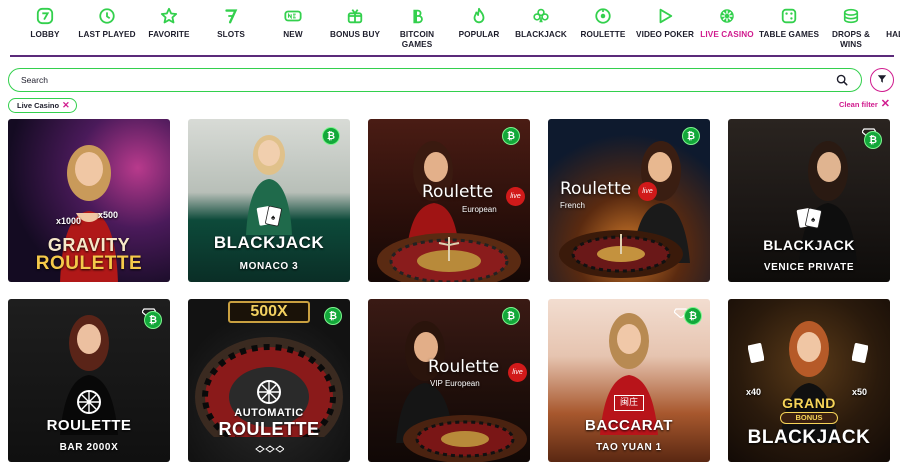 Image resolution: width=900 pixels, height=470 pixels. What do you see at coordinates (89, 425) in the screenshot?
I see `game-title: ROULETTE` at bounding box center [89, 425].